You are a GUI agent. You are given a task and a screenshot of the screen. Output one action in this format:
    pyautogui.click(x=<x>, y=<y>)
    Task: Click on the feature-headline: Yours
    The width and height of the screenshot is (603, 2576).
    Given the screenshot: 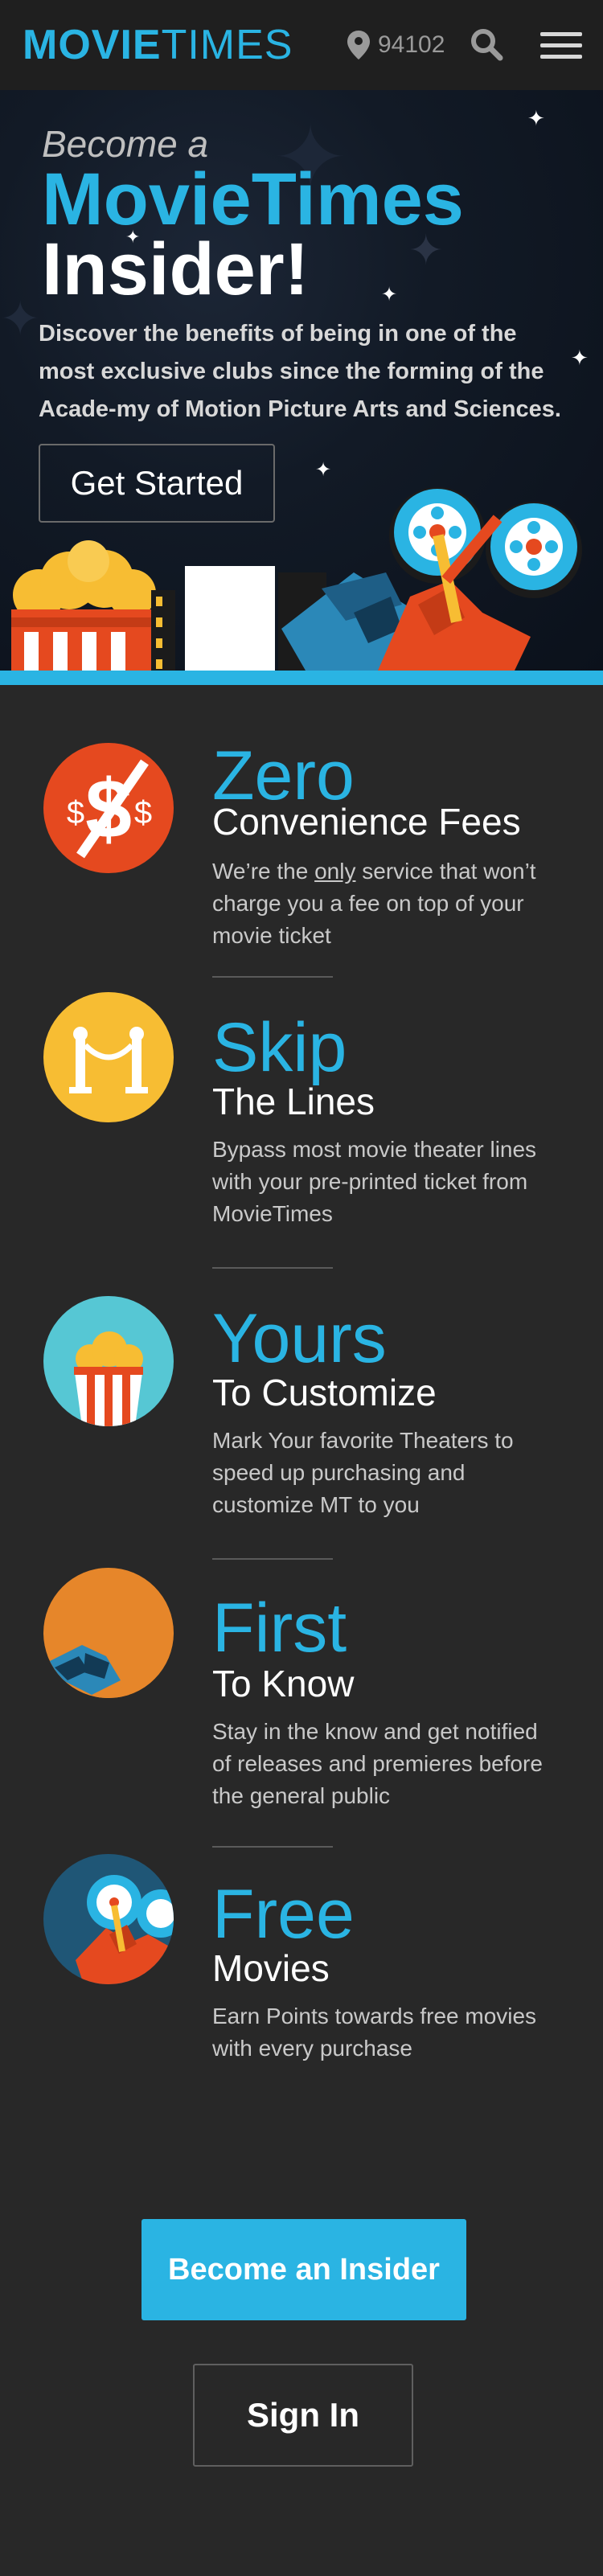 What is the action you would take?
    pyautogui.click(x=299, y=1338)
    